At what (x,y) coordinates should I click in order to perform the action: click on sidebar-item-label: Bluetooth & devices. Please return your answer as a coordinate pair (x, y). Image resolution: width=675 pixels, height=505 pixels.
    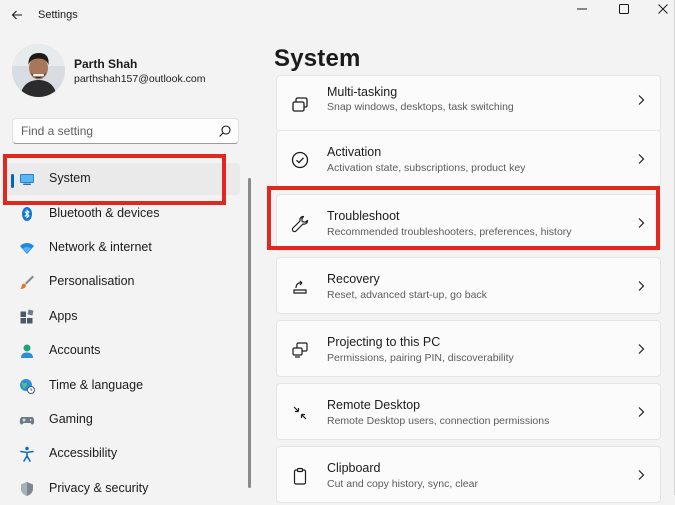
    Looking at the image, I should click on (104, 213).